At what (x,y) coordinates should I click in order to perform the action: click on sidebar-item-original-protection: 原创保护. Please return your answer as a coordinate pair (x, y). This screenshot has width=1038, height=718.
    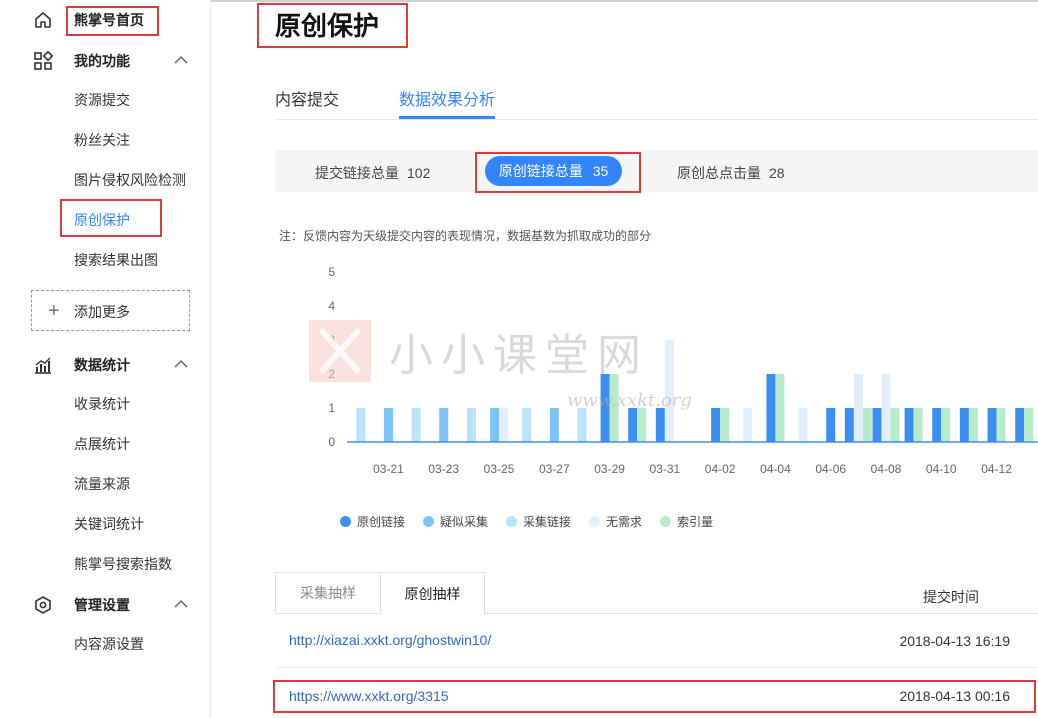
    Looking at the image, I should click on (102, 220).